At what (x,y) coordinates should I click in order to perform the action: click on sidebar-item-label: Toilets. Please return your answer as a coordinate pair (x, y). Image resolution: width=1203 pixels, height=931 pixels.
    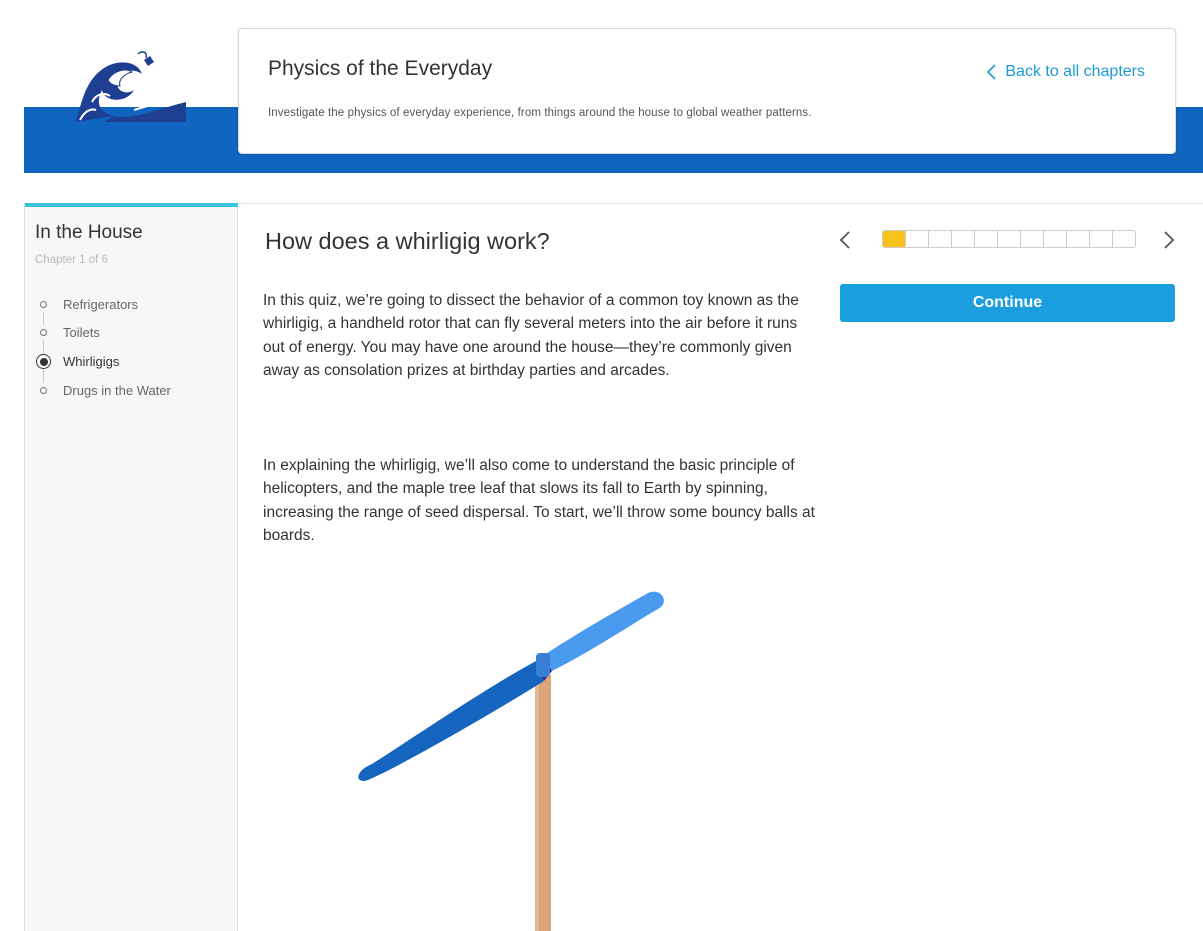
    Looking at the image, I should click on (81, 332).